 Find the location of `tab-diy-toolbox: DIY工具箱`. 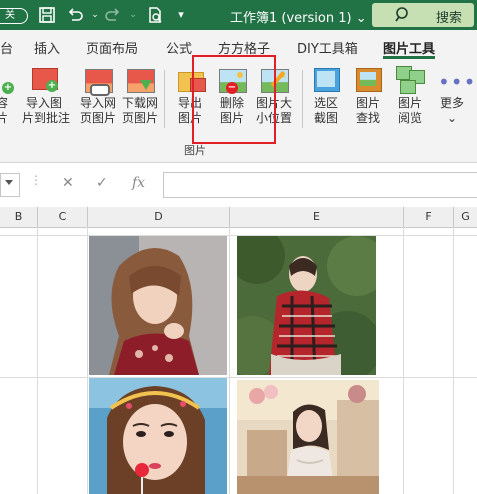

tab-diy-toolbox: DIY工具箱 is located at coordinates (327, 47).